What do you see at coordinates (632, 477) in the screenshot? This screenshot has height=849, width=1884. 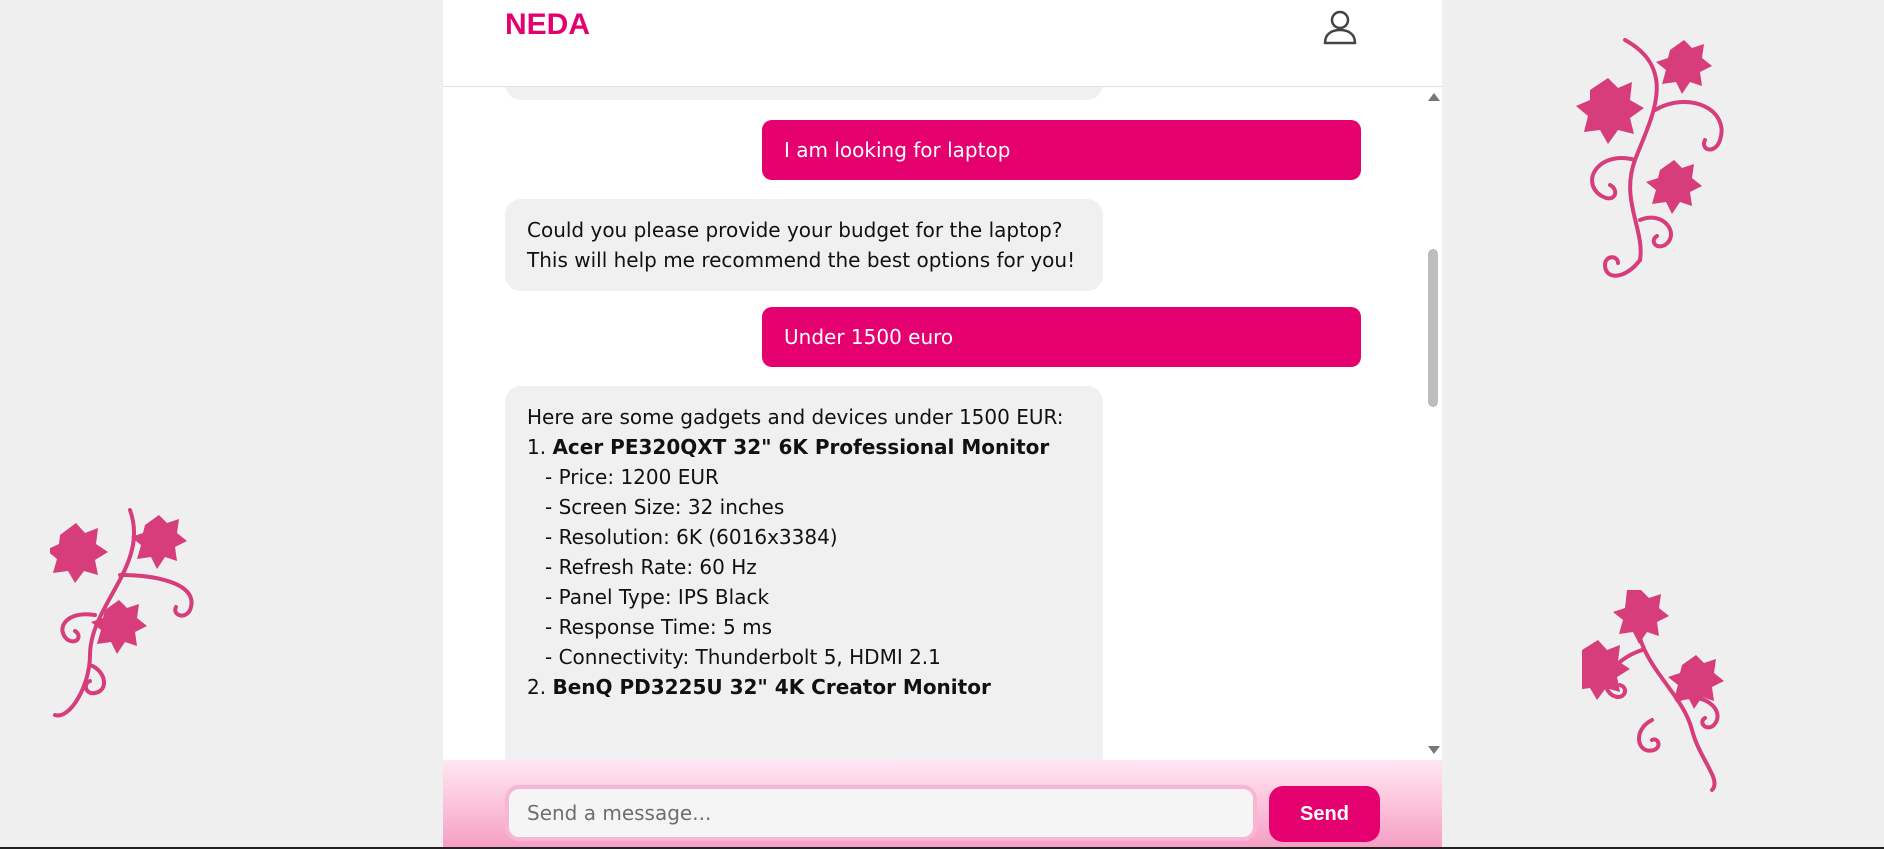 I see `product-spec: - Price: 1200 EUR` at bounding box center [632, 477].